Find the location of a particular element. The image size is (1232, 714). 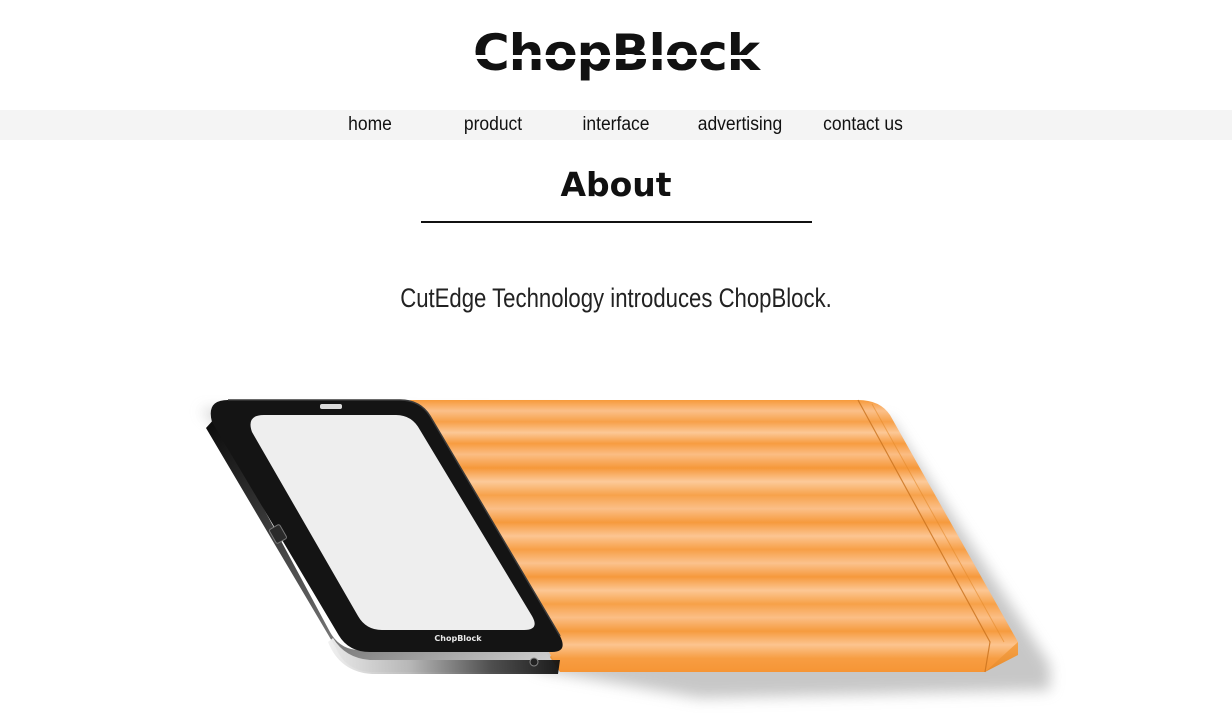

logo-cut-line is located at coordinates (616, 57).